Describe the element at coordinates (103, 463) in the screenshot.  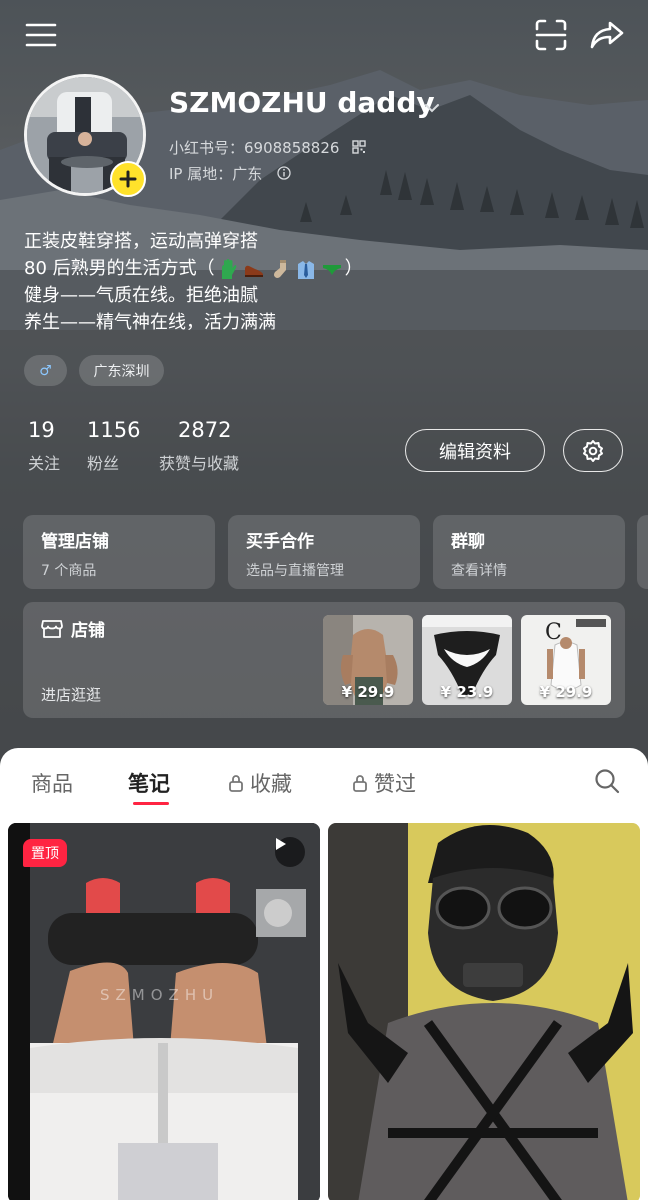
I see `stat-label: 粉丝` at that location.